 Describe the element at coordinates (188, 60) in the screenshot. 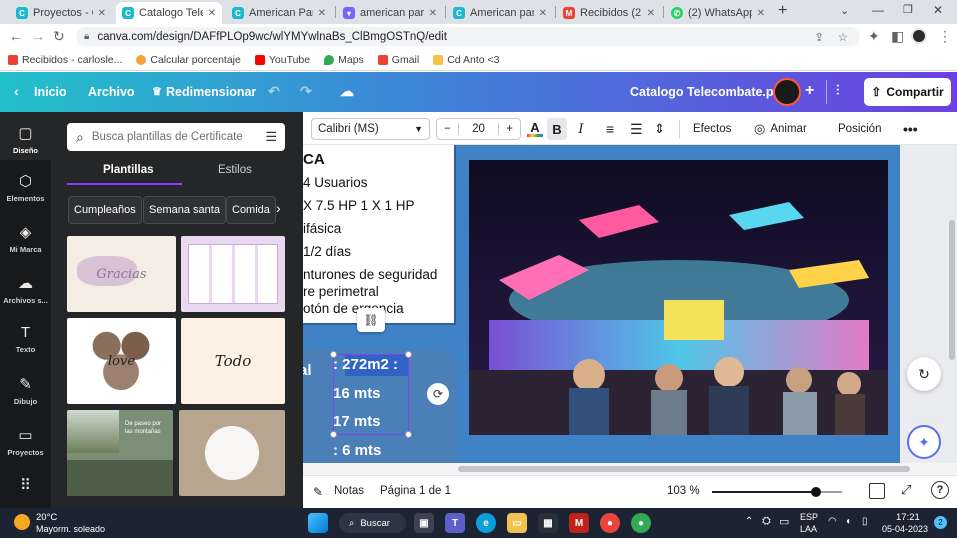

I see `bookmark-calcular: Calcular porcentaje` at that location.